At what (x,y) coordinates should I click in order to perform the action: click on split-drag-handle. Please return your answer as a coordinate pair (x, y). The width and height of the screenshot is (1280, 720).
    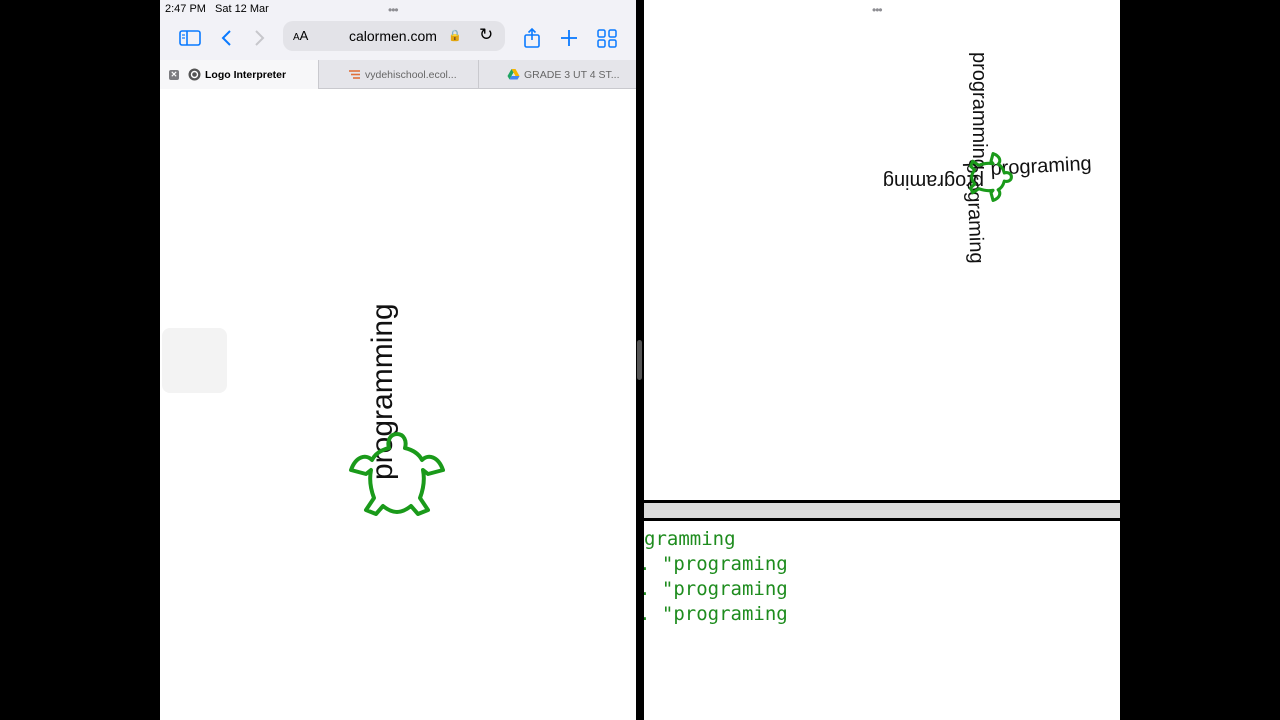
    Looking at the image, I should click on (639, 360).